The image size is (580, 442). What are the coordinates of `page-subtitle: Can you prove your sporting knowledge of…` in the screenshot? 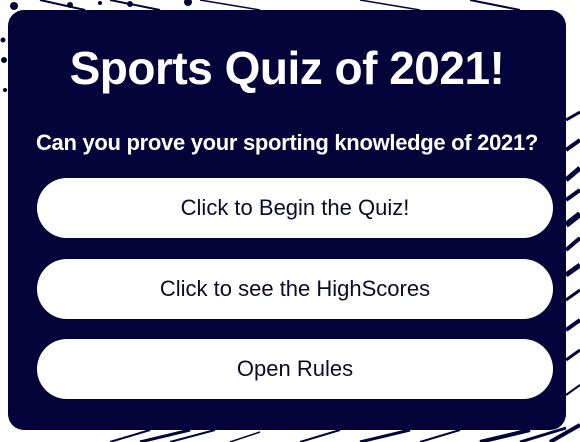 It's located at (287, 142).